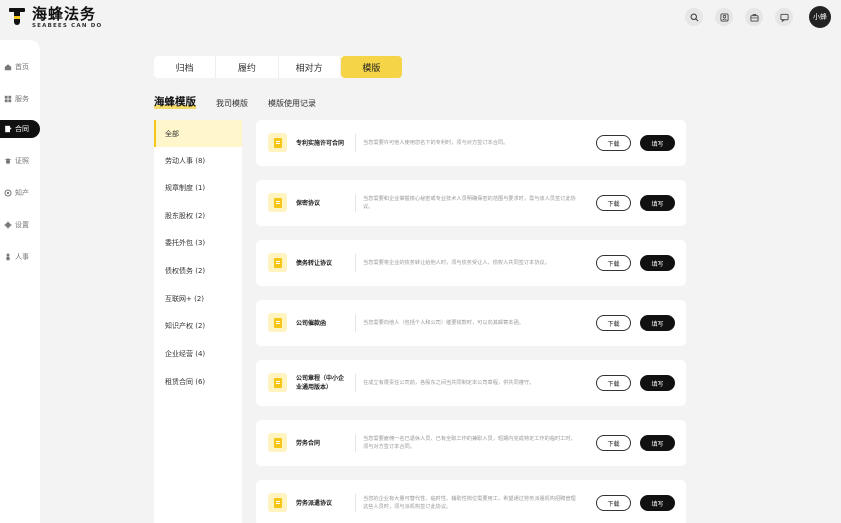  I want to click on brand-logo: 海蜂法务 SEABEES CAN DO, so click(55, 17).